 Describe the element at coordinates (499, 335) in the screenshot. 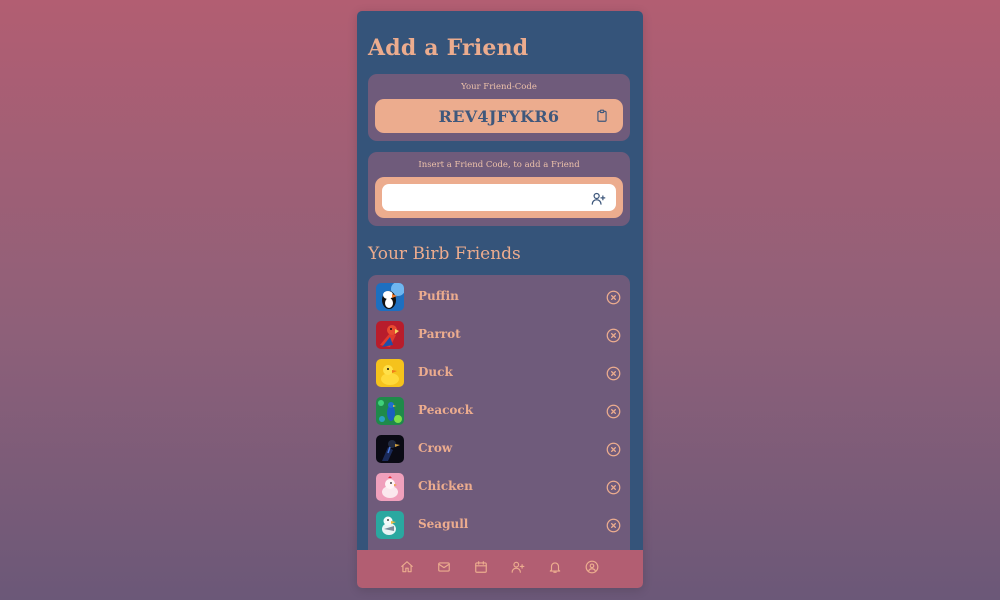

I see `friend-row-parrot: Parrot` at that location.